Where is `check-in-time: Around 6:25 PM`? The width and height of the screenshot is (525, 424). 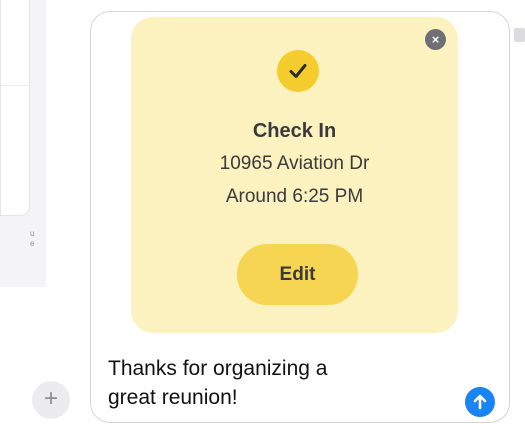 check-in-time: Around 6:25 PM is located at coordinates (294, 196).